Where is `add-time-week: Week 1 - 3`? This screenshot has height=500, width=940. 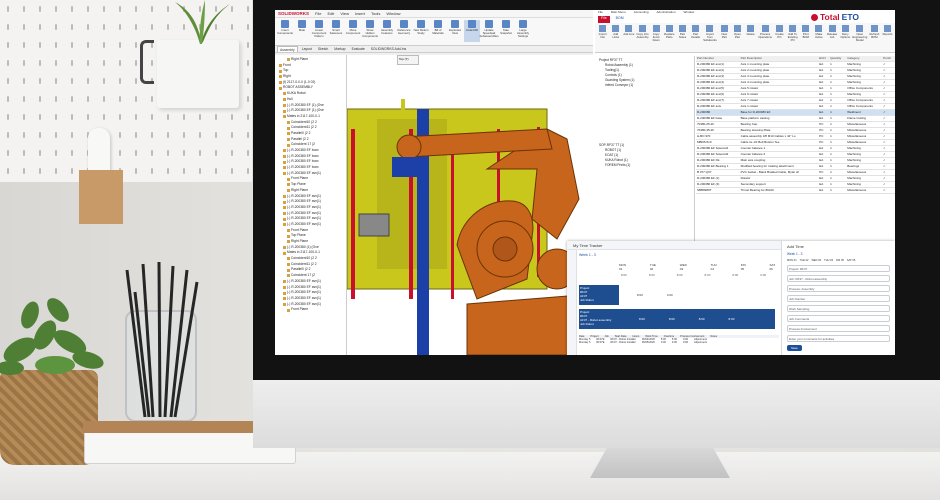 add-time-week: Week 1 - 3 is located at coordinates (838, 254).